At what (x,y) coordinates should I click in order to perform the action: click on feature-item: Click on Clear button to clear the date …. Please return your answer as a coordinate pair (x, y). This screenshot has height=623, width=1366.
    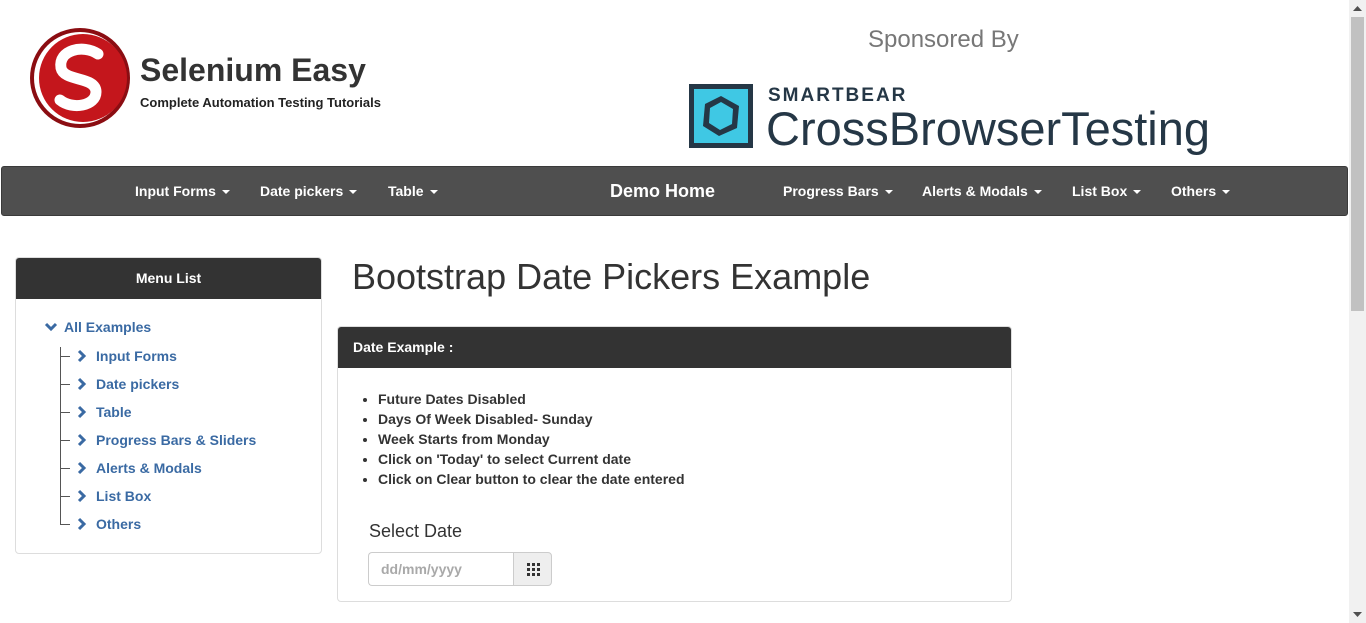
    Looking at the image, I should click on (531, 479).